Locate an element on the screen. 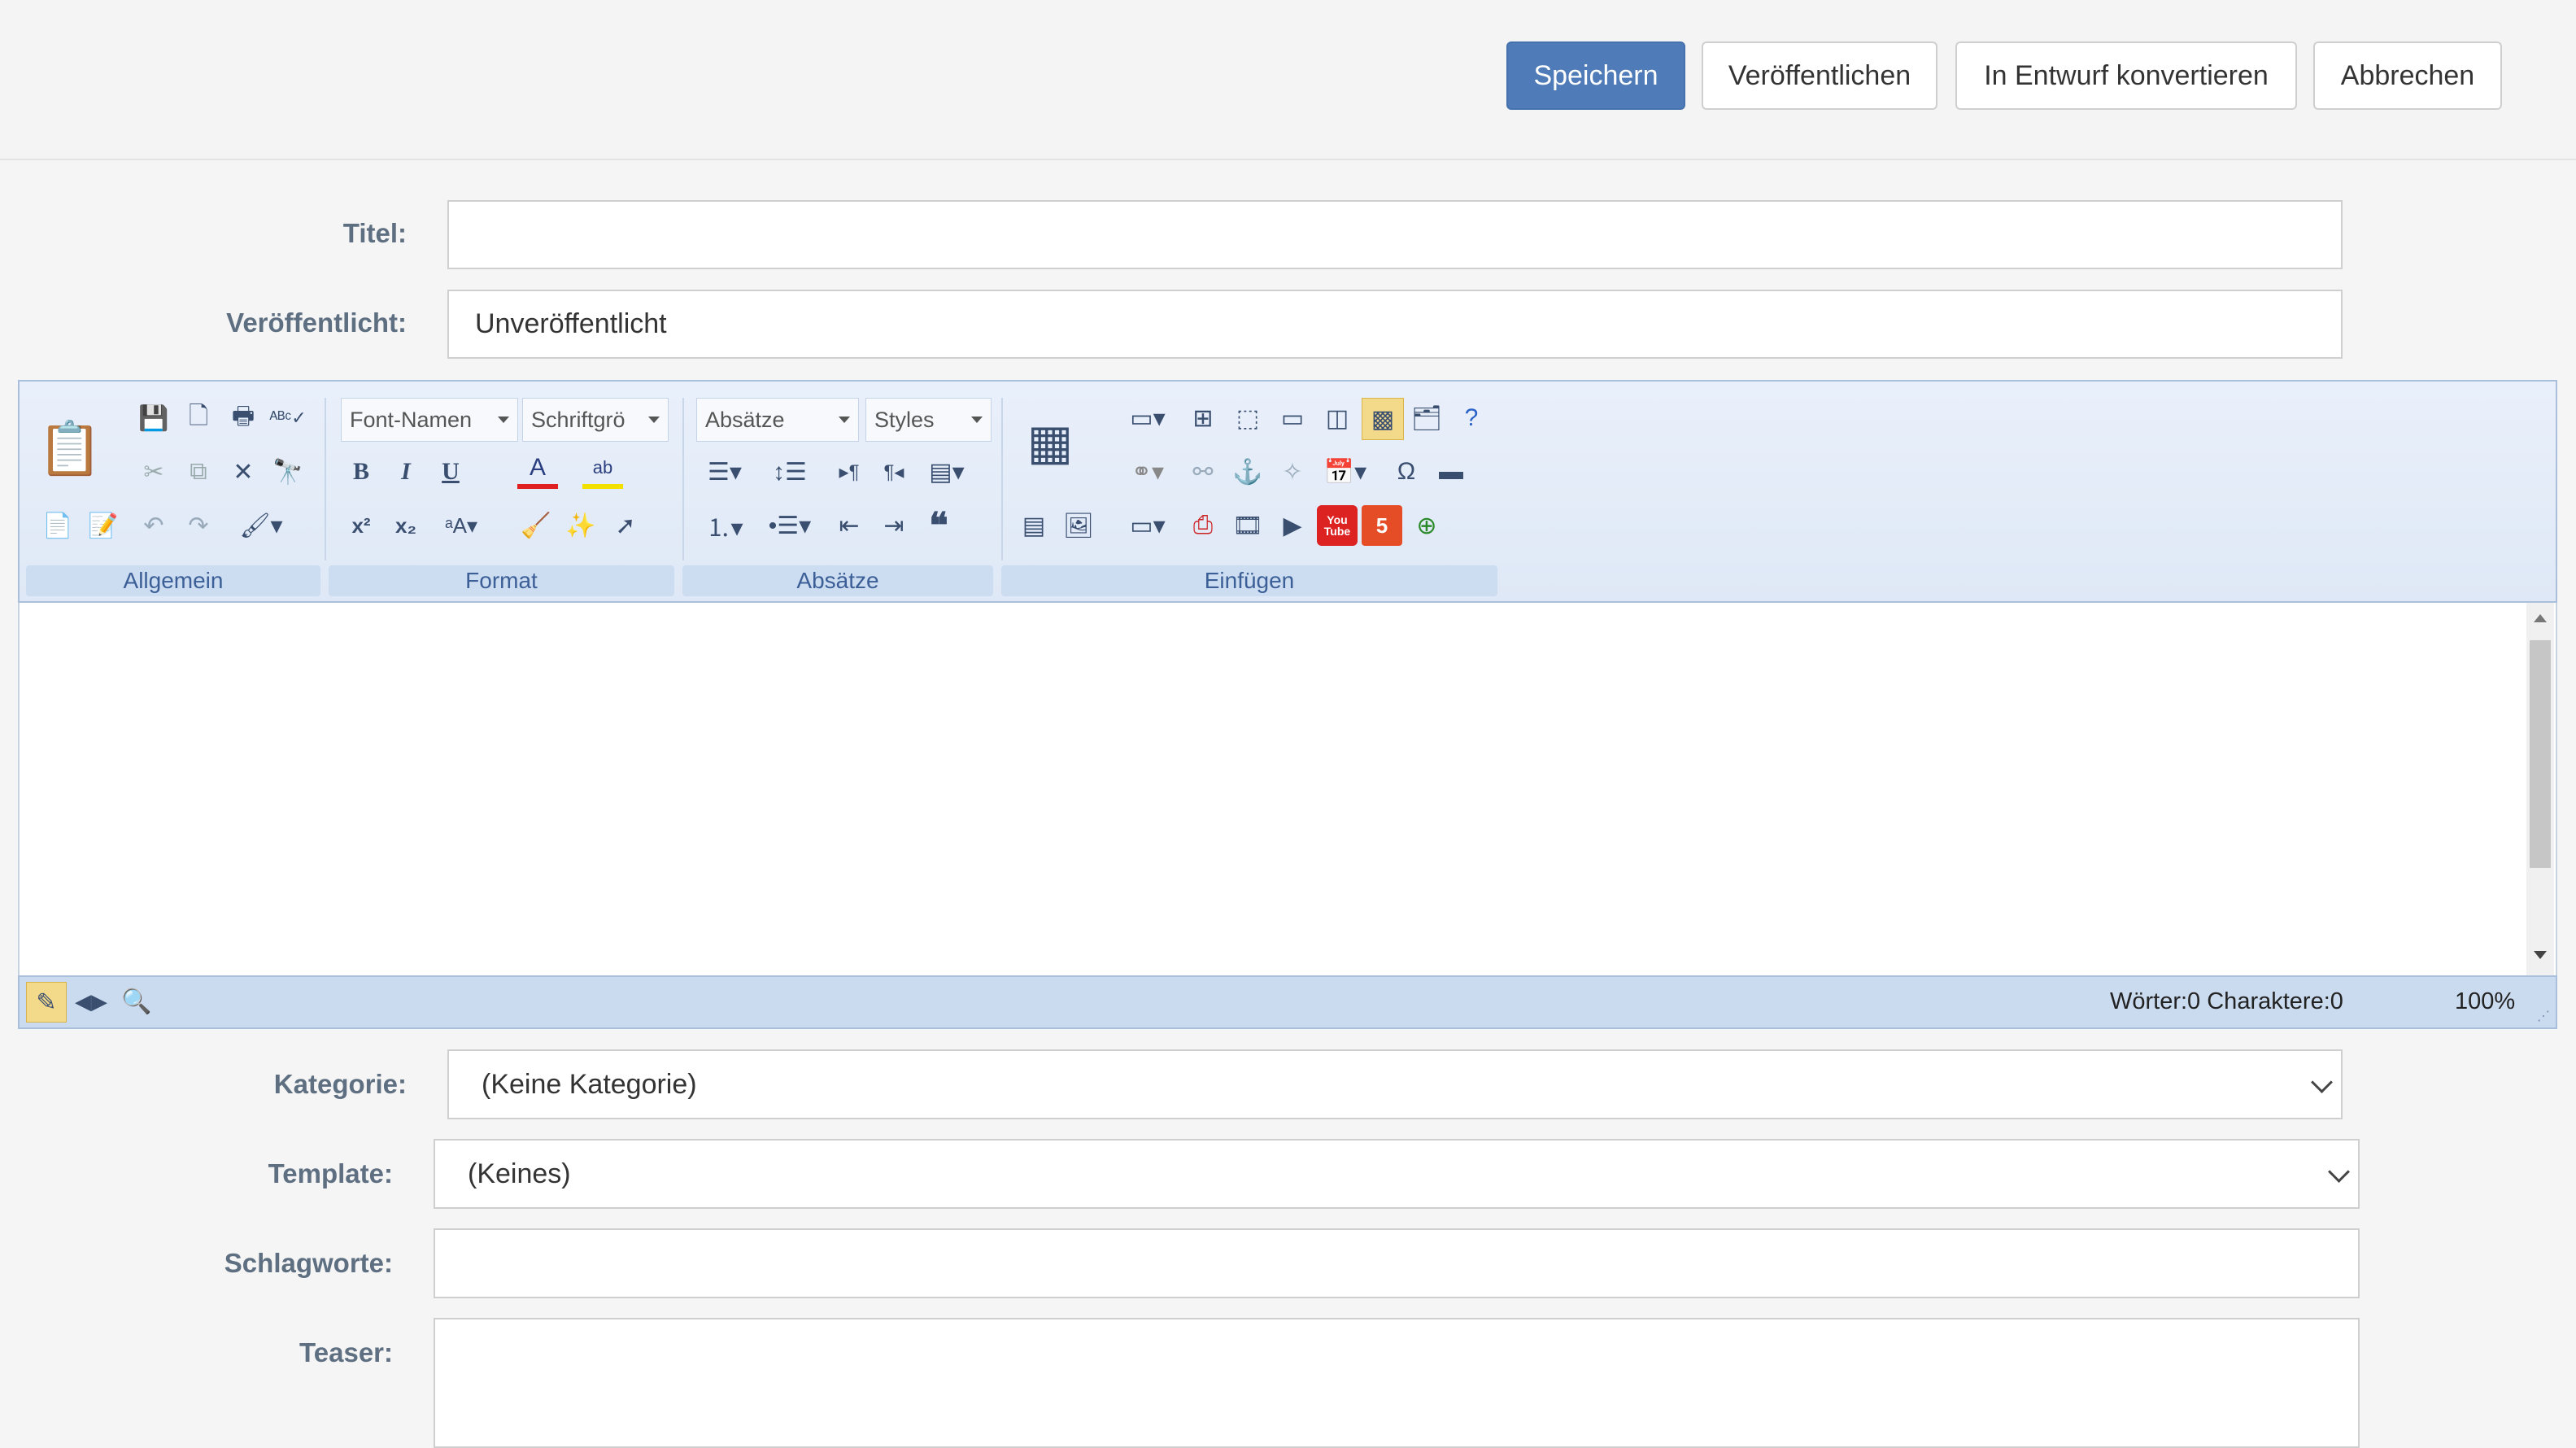 This screenshot has height=1448, width=2576. font-name-dropdown: Font-Namen is located at coordinates (429, 420).